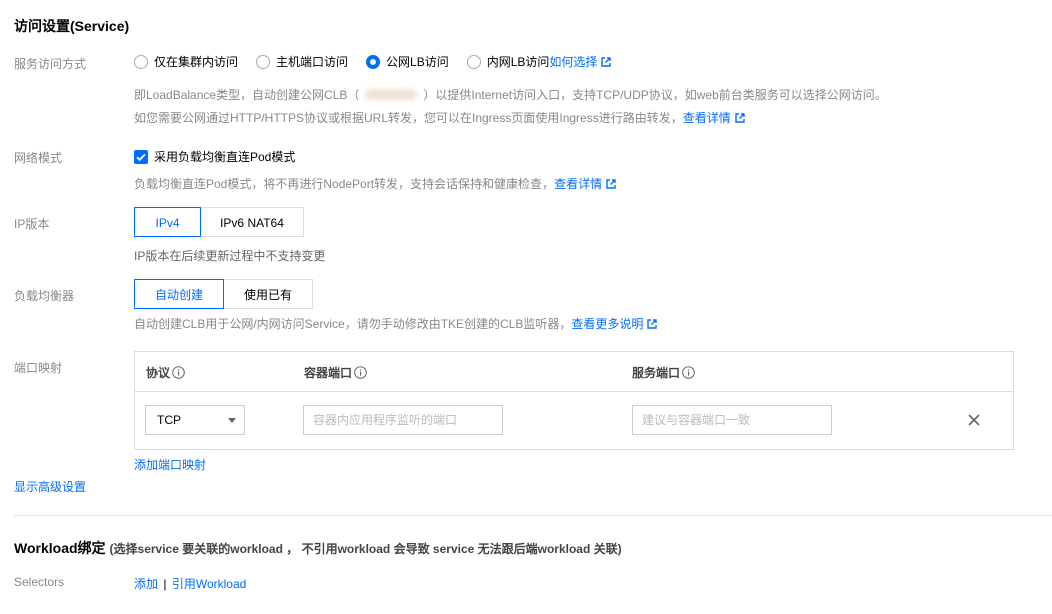 Image resolution: width=1052 pixels, height=614 pixels. I want to click on load-balancer-segmented: 自动创建 使用已有, so click(223, 294).